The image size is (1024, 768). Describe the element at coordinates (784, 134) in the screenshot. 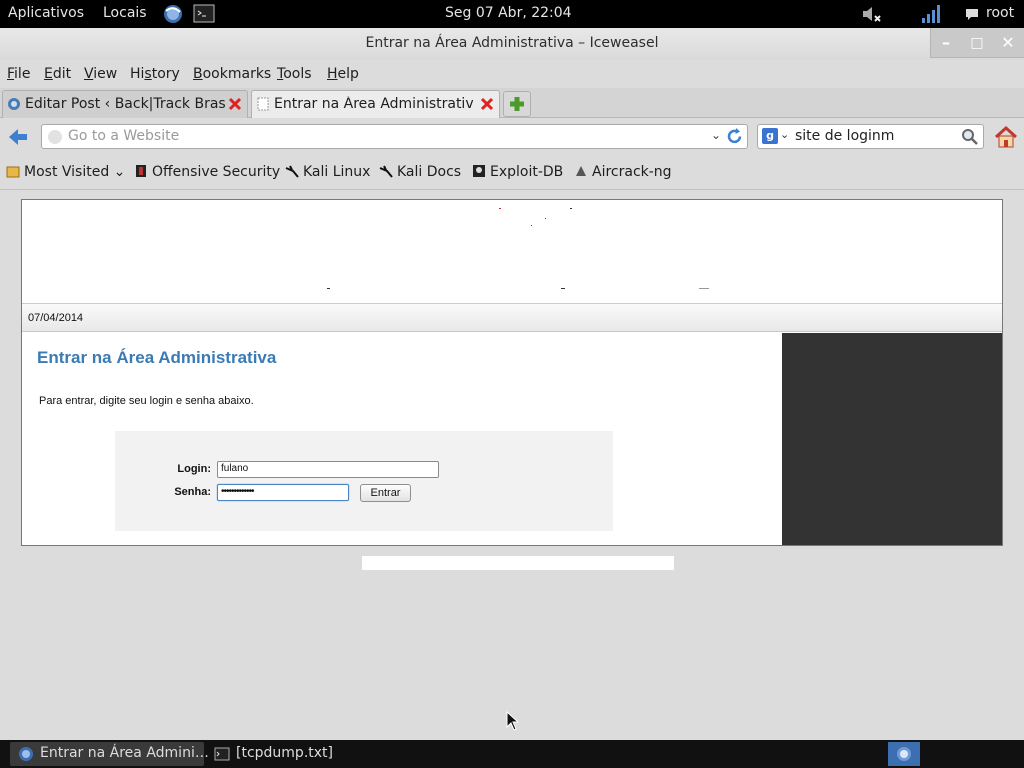

I see `search-engine-dropdown-icon: ⌄` at that location.